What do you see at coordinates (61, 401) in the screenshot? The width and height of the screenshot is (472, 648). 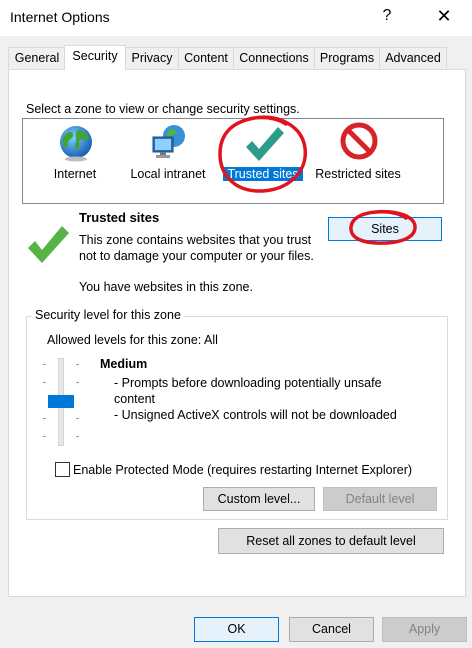 I see `security-level-slider-thumb` at bounding box center [61, 401].